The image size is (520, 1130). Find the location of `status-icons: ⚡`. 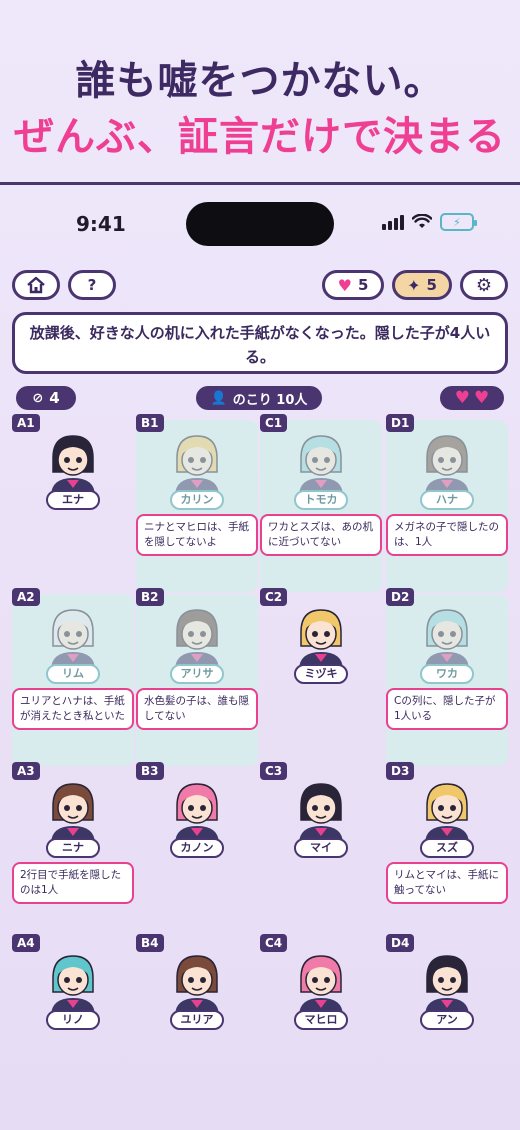

status-icons: ⚡ is located at coordinates (429, 222).